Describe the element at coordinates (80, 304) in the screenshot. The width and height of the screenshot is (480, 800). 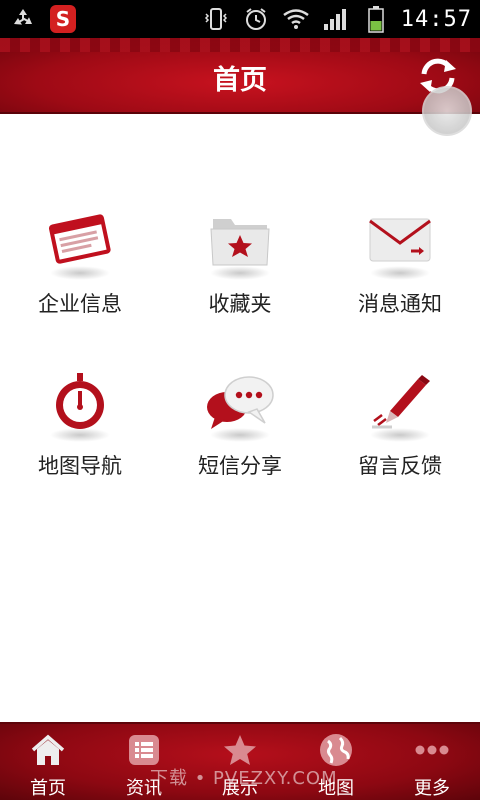
I see `grid-item-label: 企业信息` at that location.